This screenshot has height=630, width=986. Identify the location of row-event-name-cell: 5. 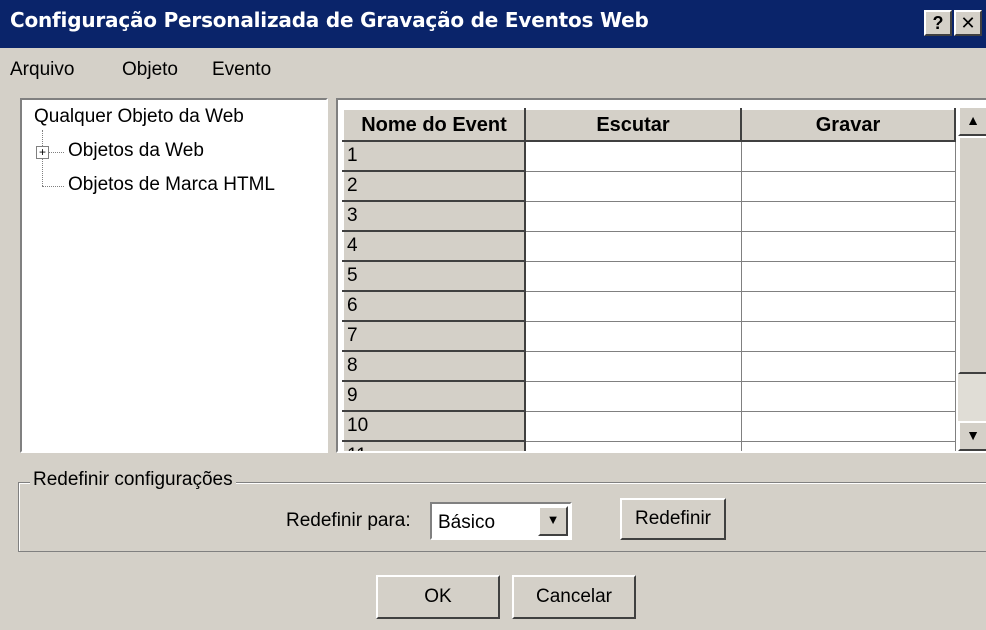
(434, 276).